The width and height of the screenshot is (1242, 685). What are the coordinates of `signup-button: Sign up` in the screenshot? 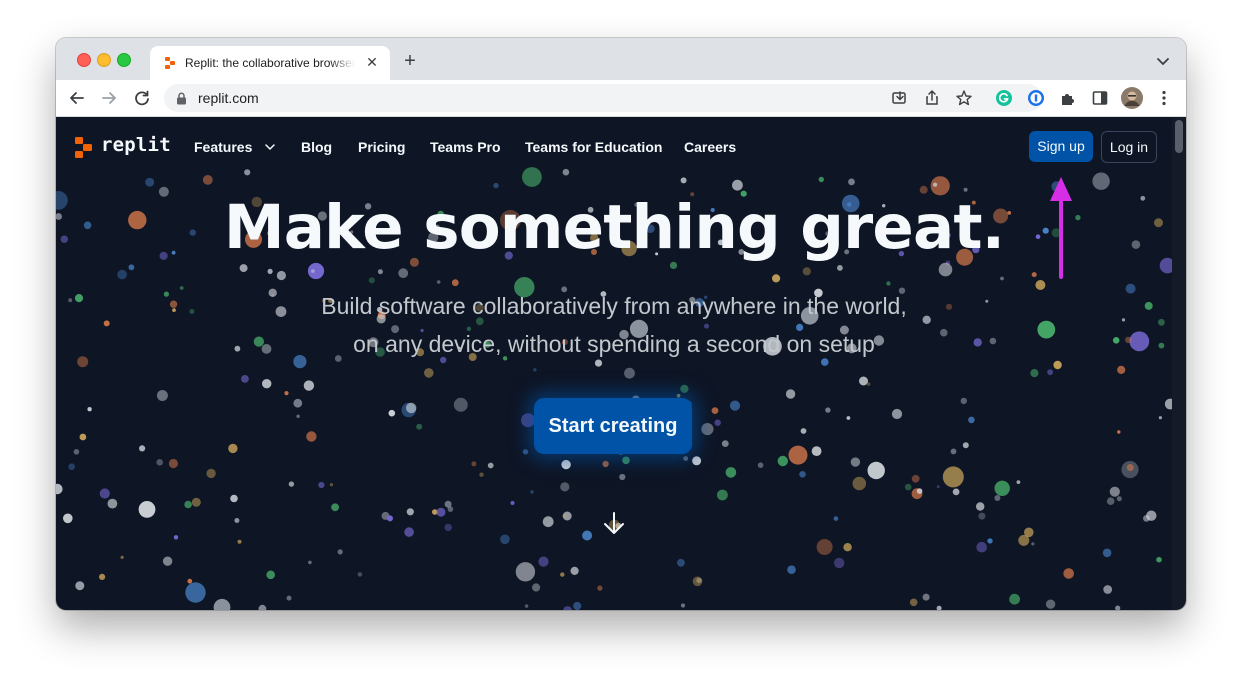 It's located at (1061, 146).